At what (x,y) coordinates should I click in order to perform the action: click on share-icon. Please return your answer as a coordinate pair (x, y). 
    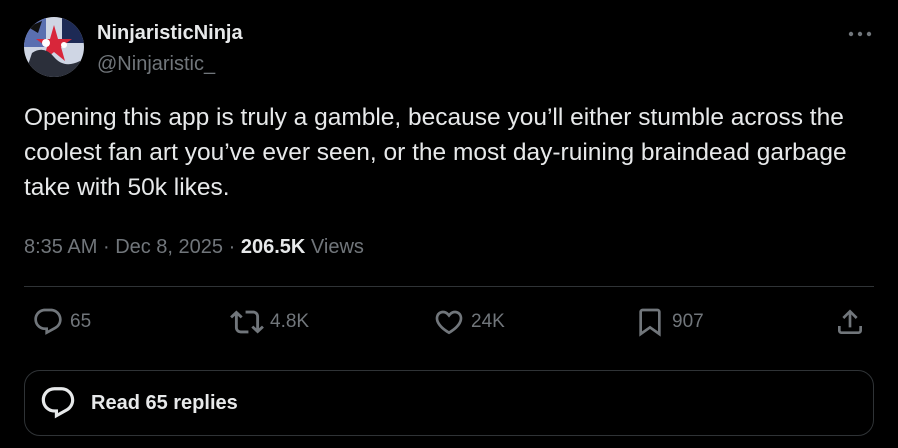
    Looking at the image, I should click on (850, 321).